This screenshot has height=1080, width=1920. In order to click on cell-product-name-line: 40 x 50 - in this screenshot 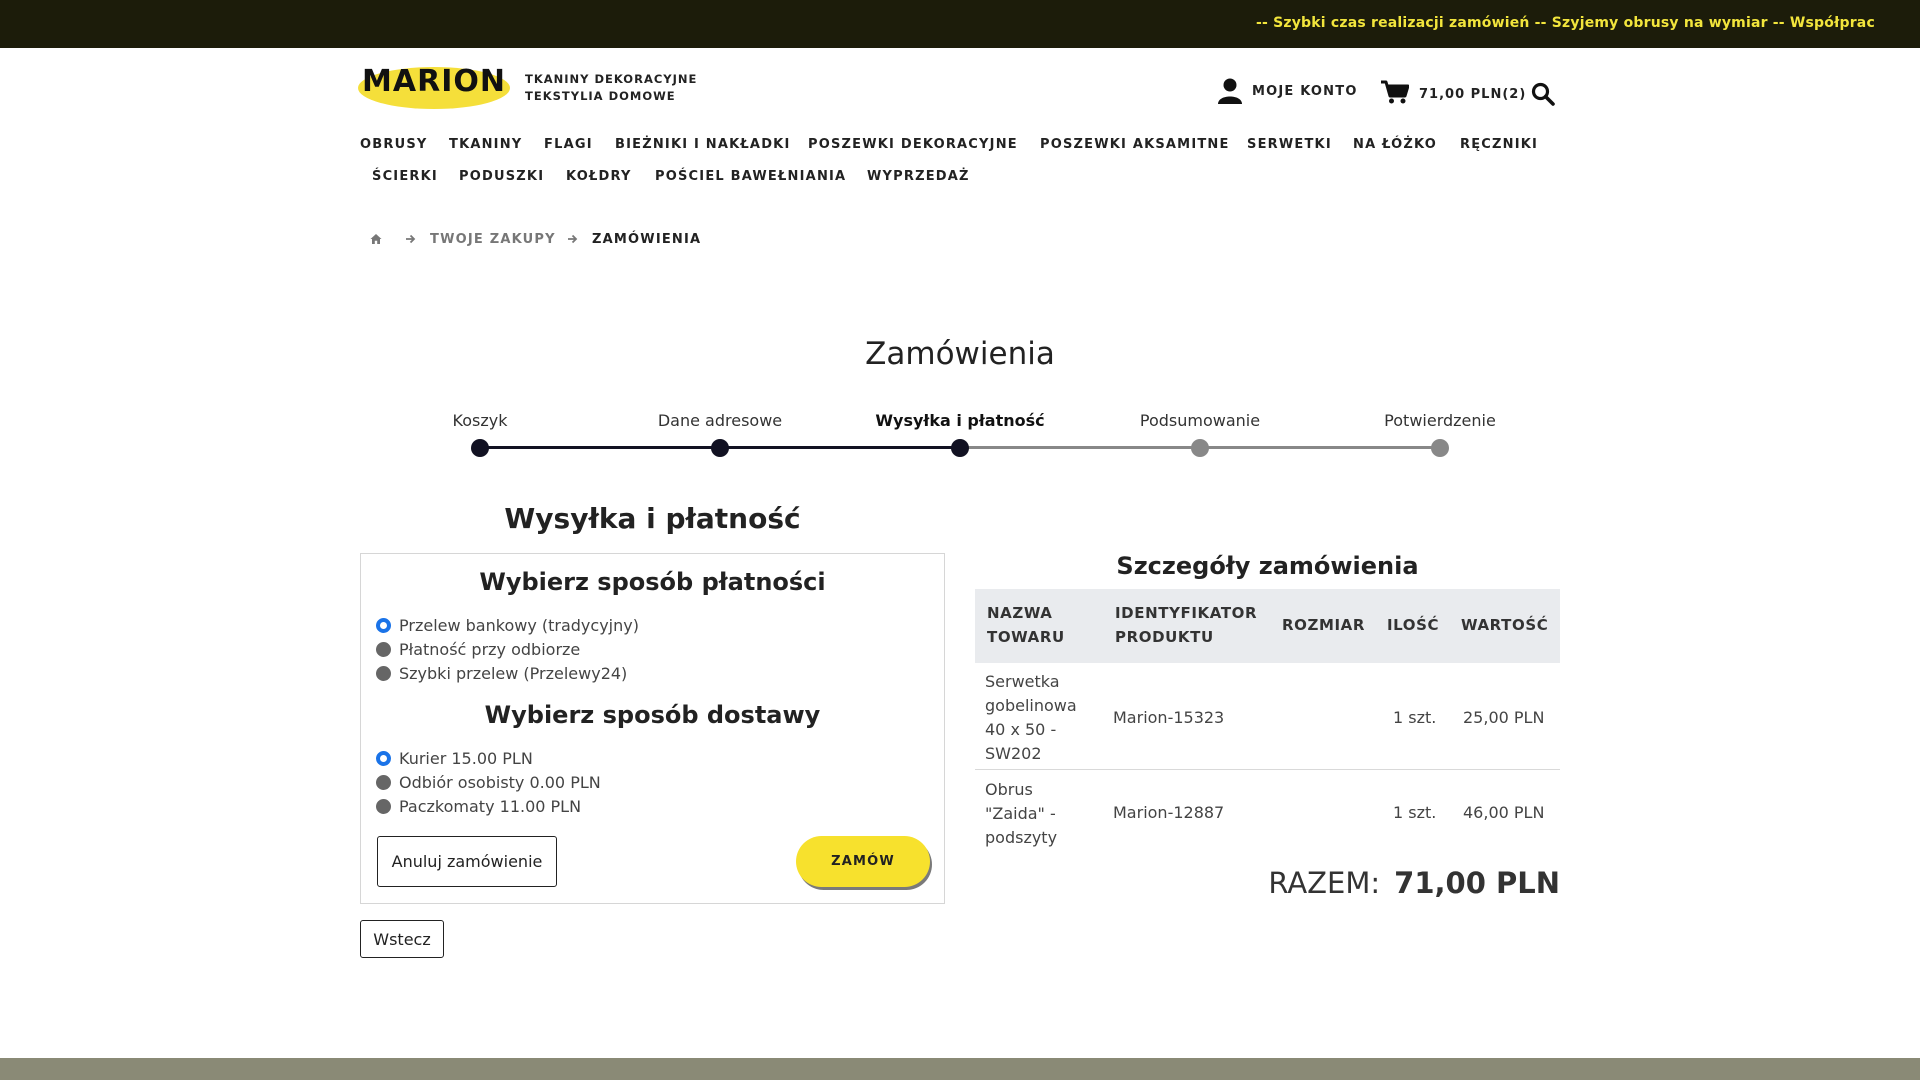, I will do `click(1021, 729)`.